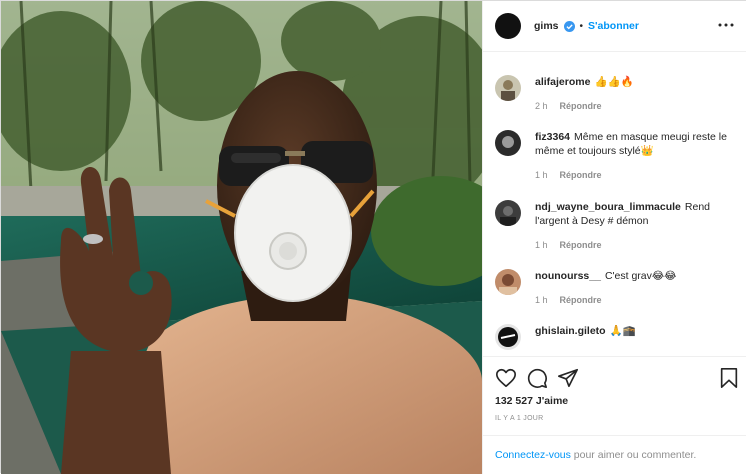 The image size is (746, 475). I want to click on comment-text: C'est grav😂😂, so click(640, 276).